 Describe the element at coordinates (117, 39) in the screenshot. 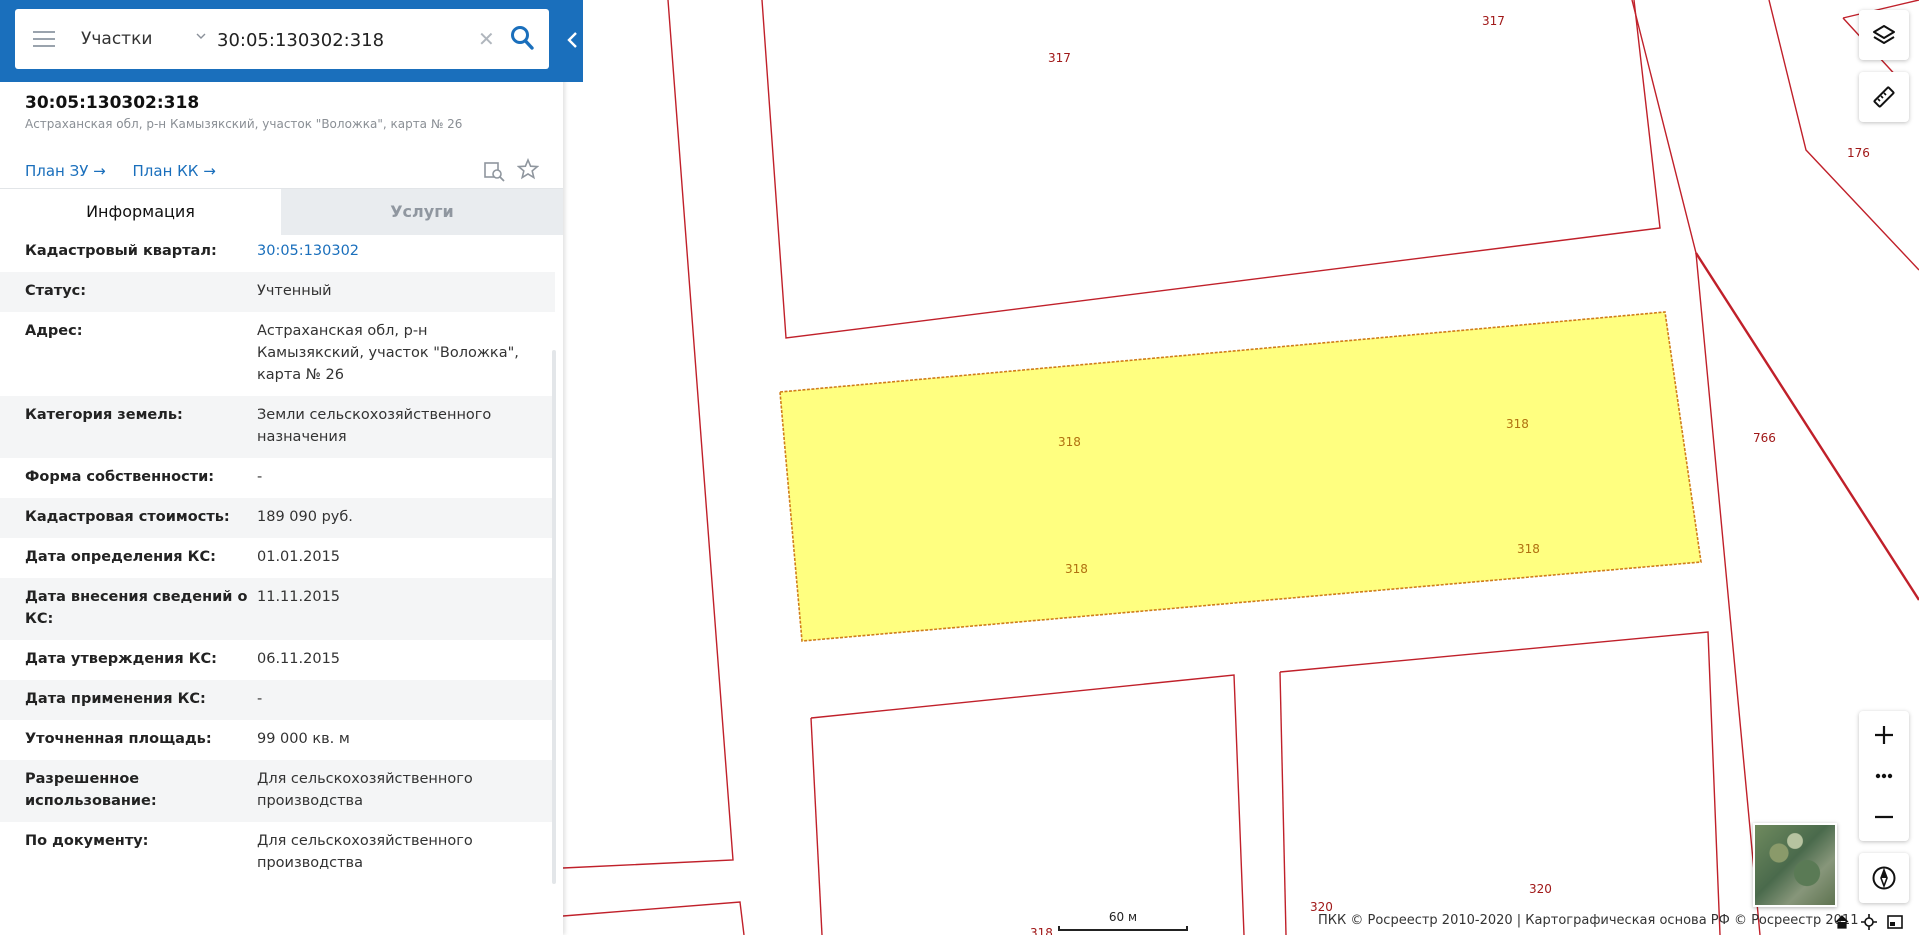

I see `layer-select-label: Участки` at that location.